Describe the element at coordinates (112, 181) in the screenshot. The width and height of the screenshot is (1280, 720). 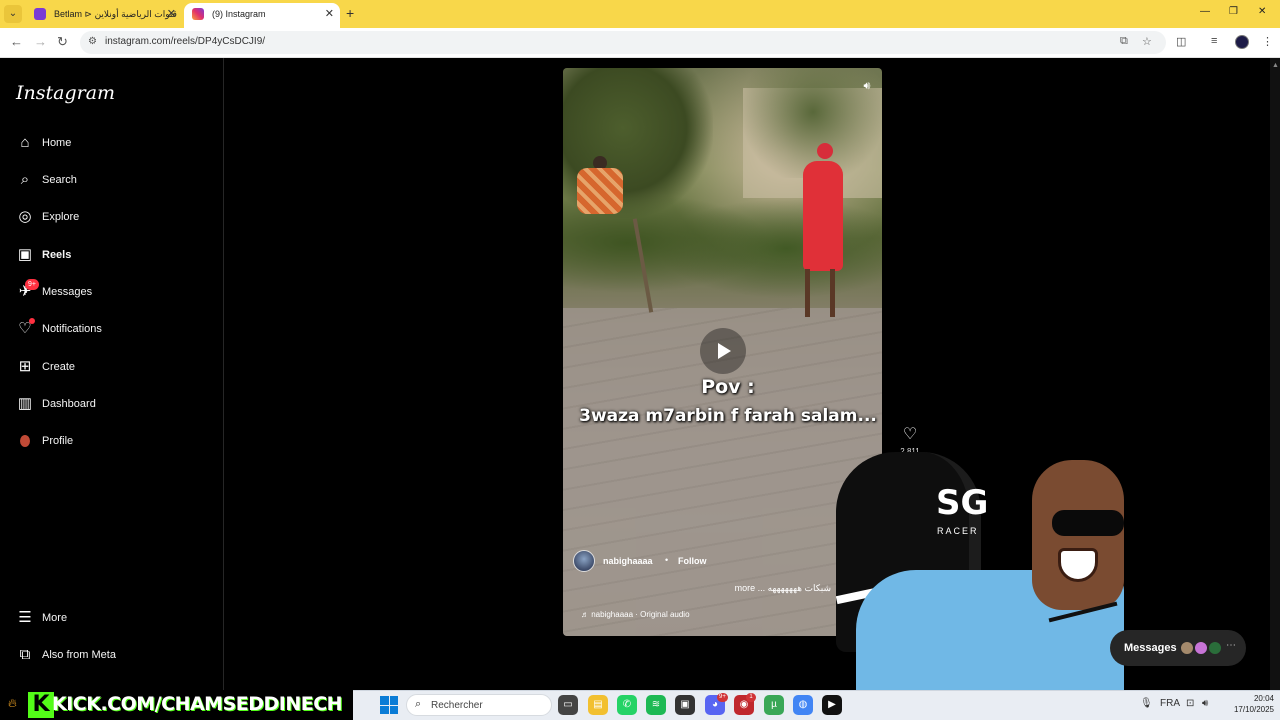
I see `sidebar-item-search: ⌕ Search` at that location.